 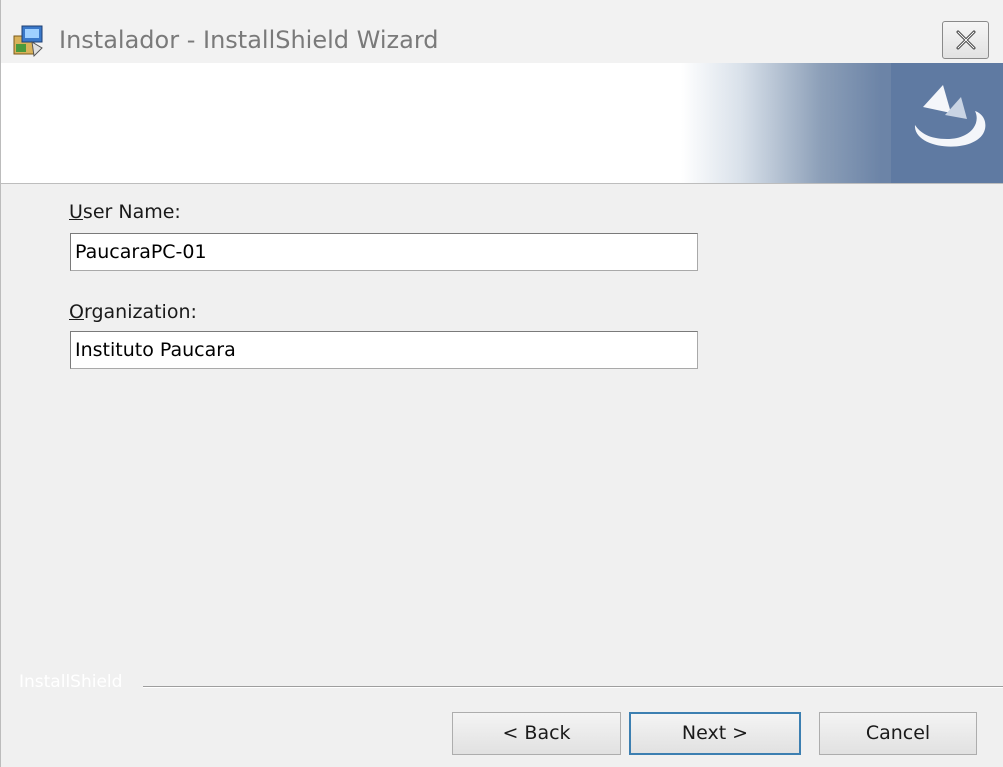 I want to click on organization-accelerator: O, so click(x=76, y=312).